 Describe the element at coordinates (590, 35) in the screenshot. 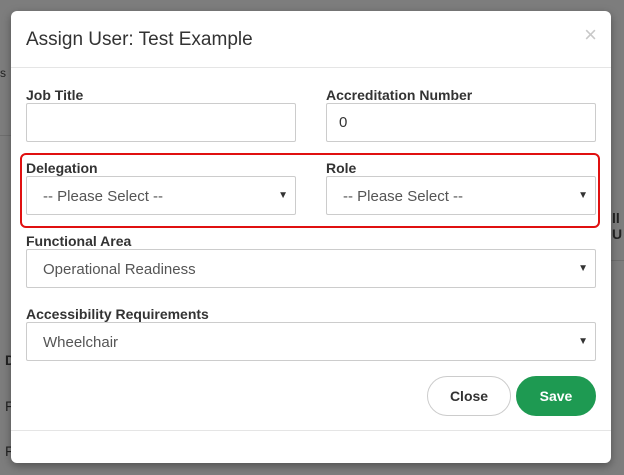

I see `close-icon: ×` at that location.